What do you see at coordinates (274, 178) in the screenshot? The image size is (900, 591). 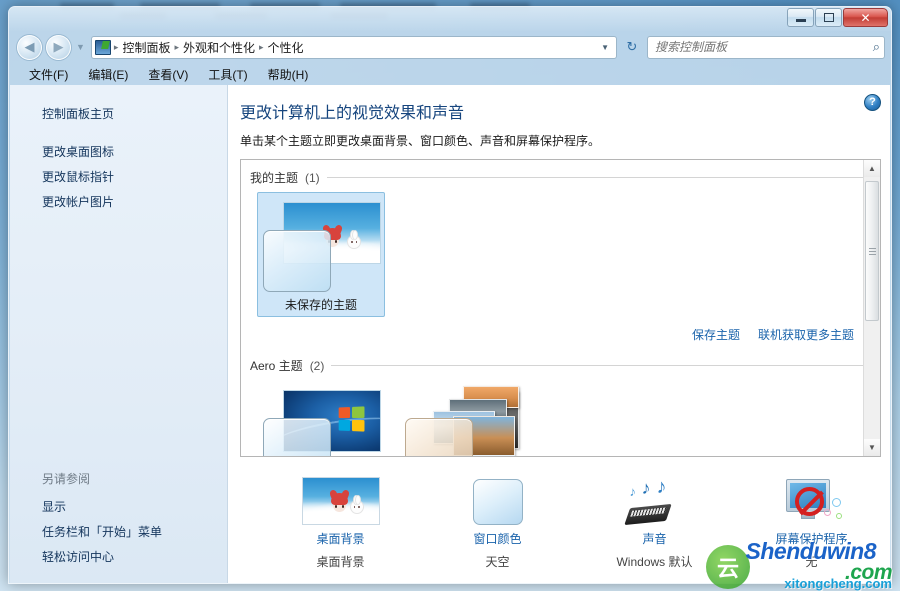 I see `group-title-my-themes: 我的主题` at bounding box center [274, 178].